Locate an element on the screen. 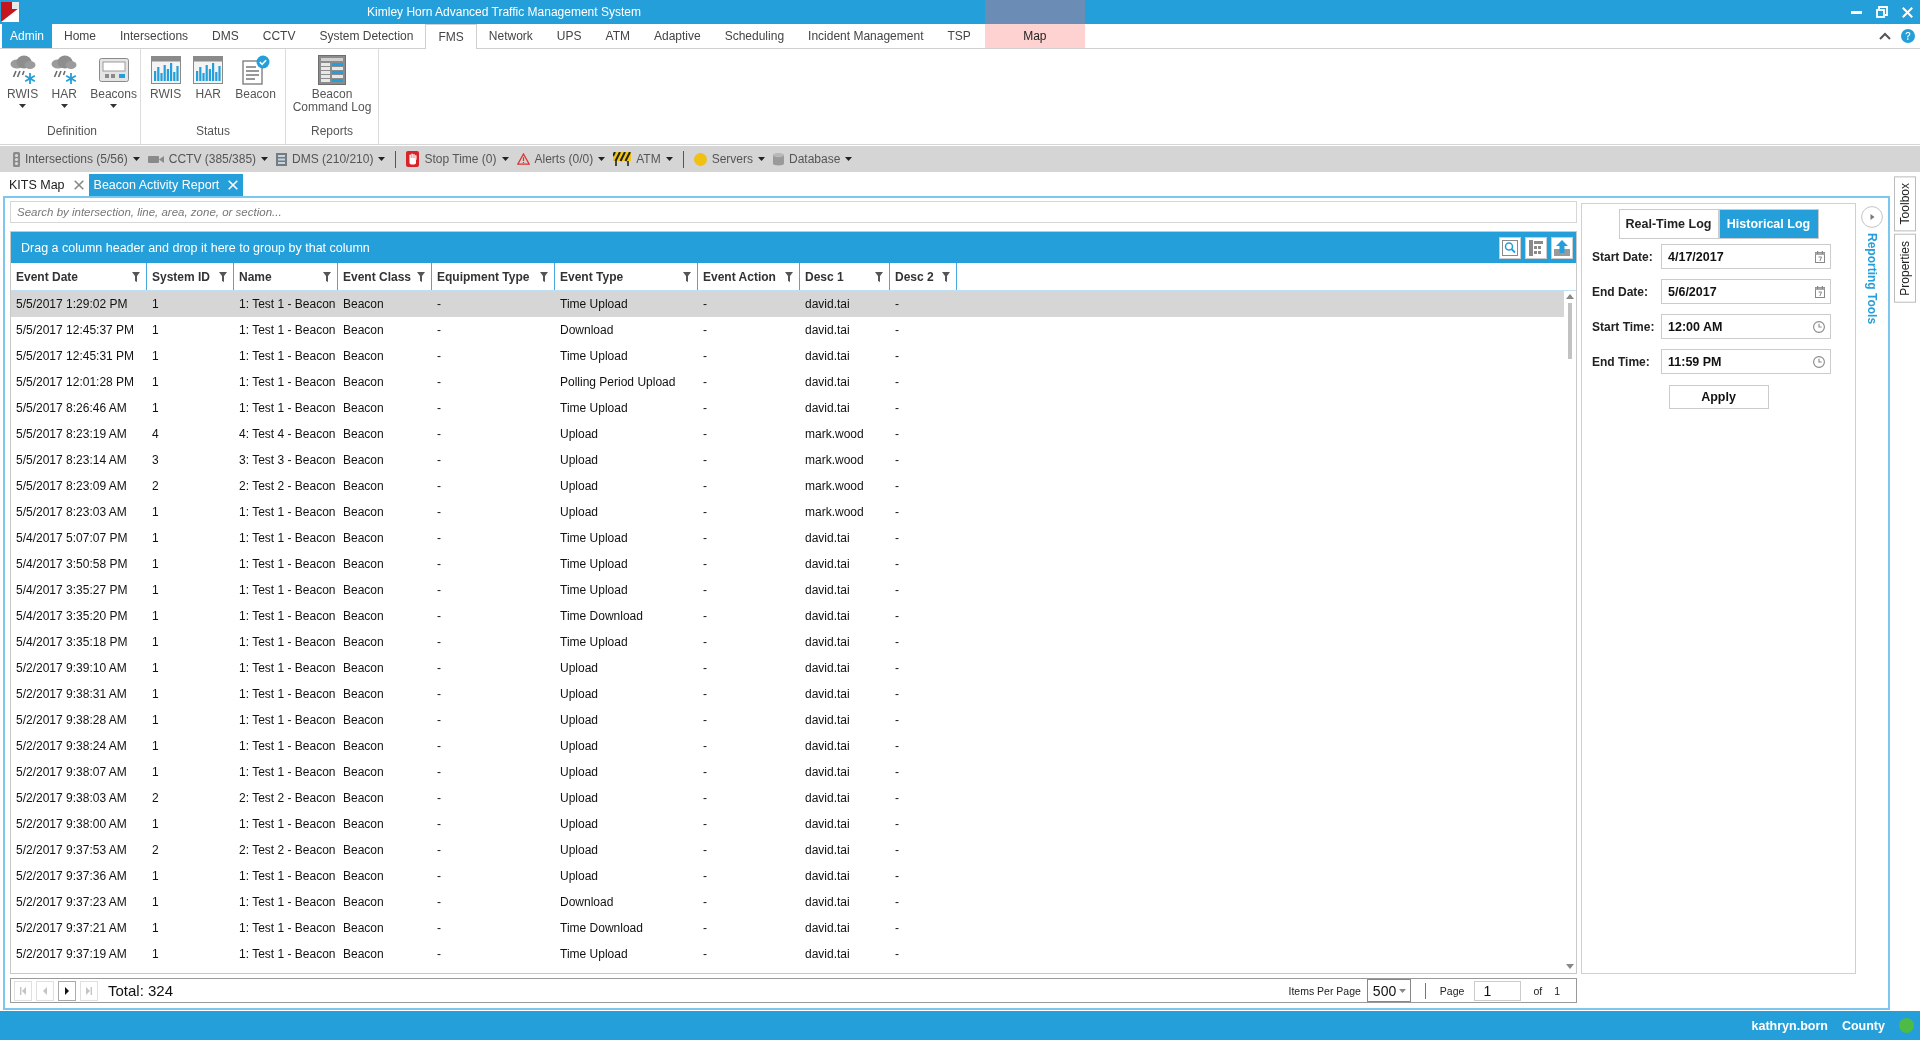  toolbar-dropdown: Stop Time (0) is located at coordinates (457, 159).